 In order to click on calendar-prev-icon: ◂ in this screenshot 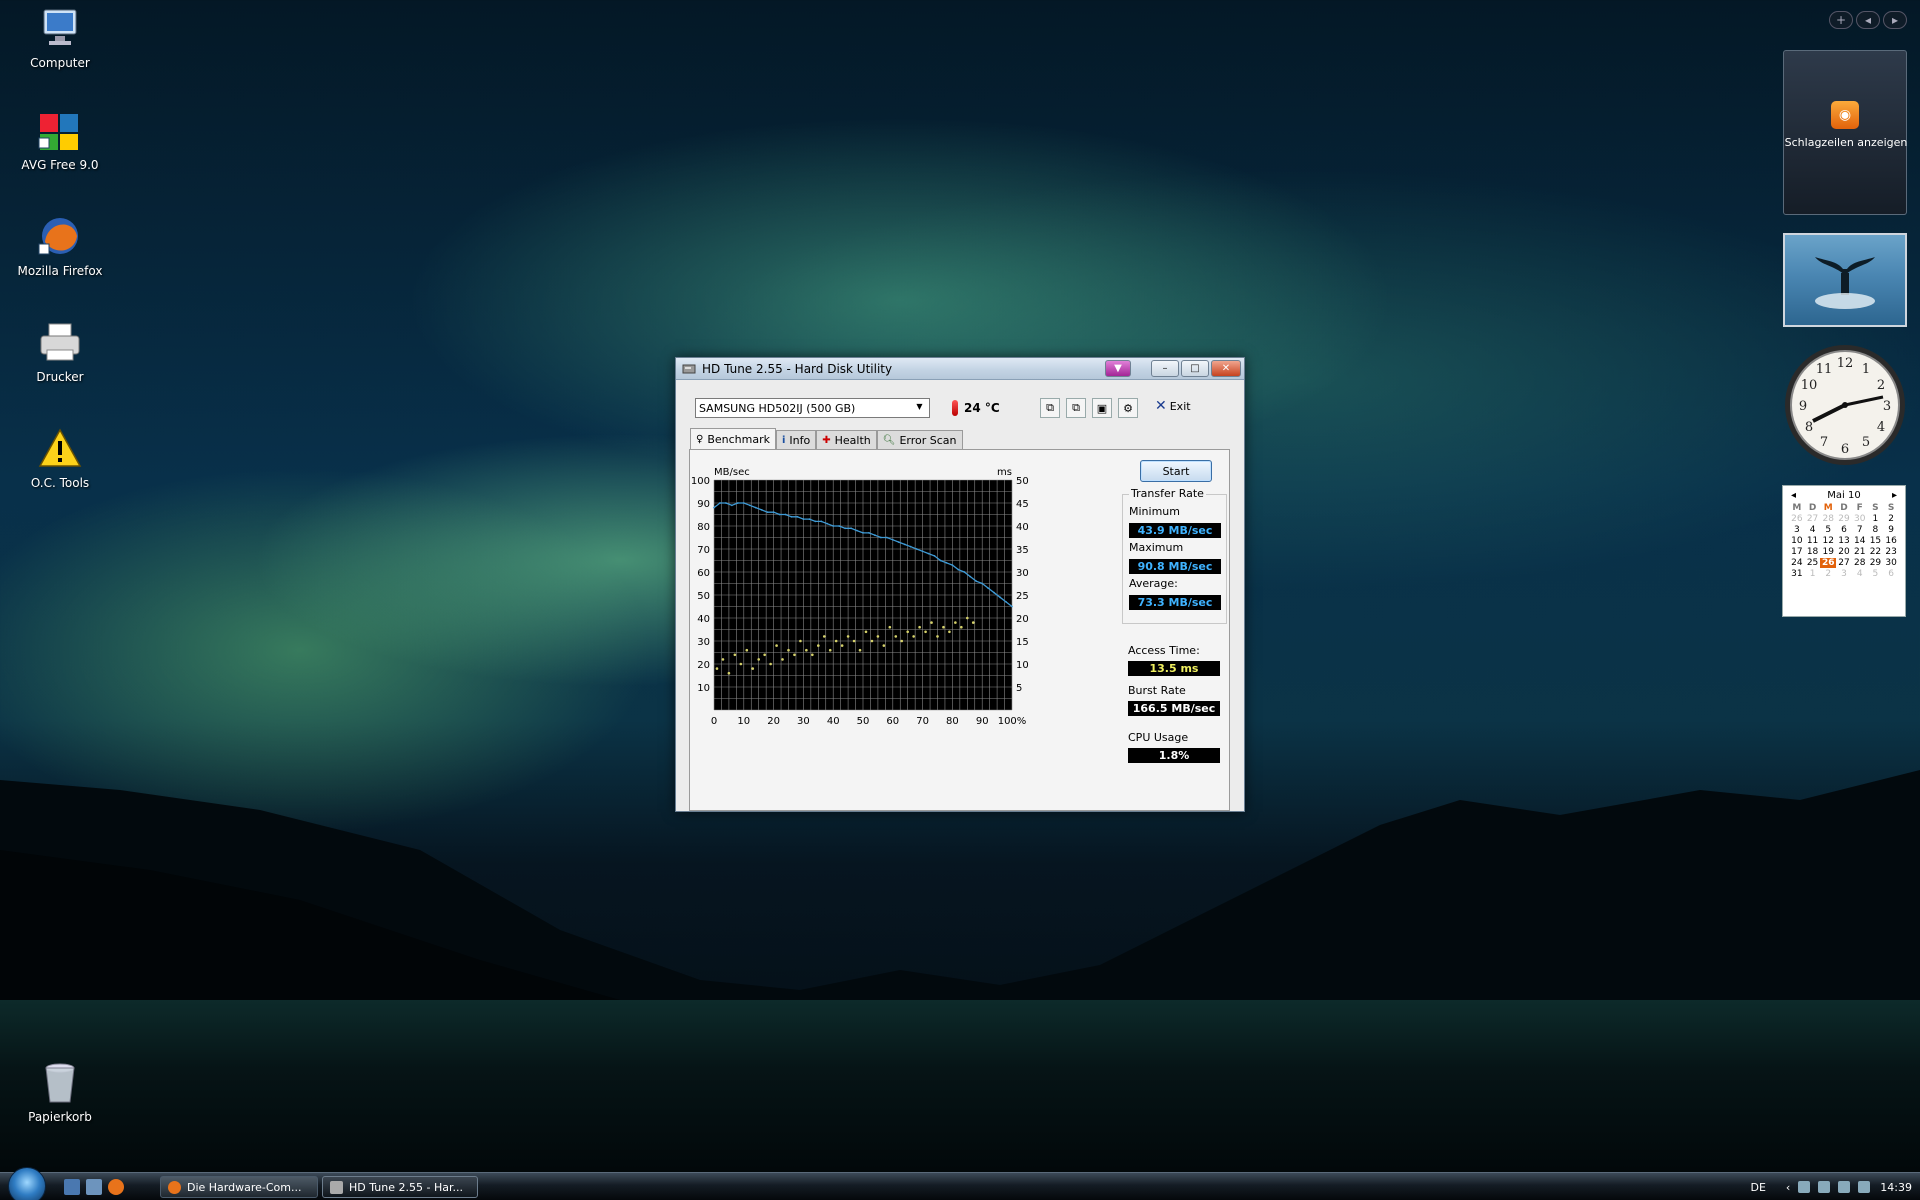, I will do `click(1793, 495)`.